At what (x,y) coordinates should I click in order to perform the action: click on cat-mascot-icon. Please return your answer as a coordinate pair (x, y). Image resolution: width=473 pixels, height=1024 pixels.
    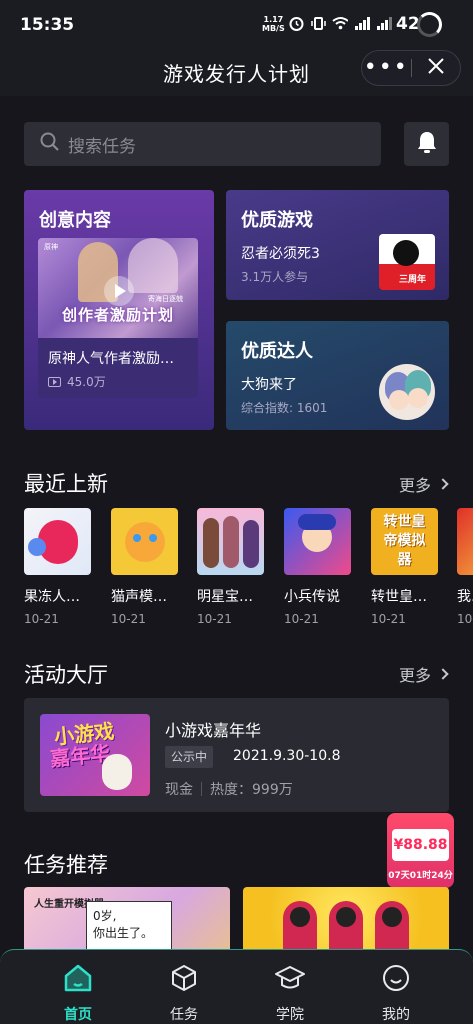
    Looking at the image, I should click on (117, 772).